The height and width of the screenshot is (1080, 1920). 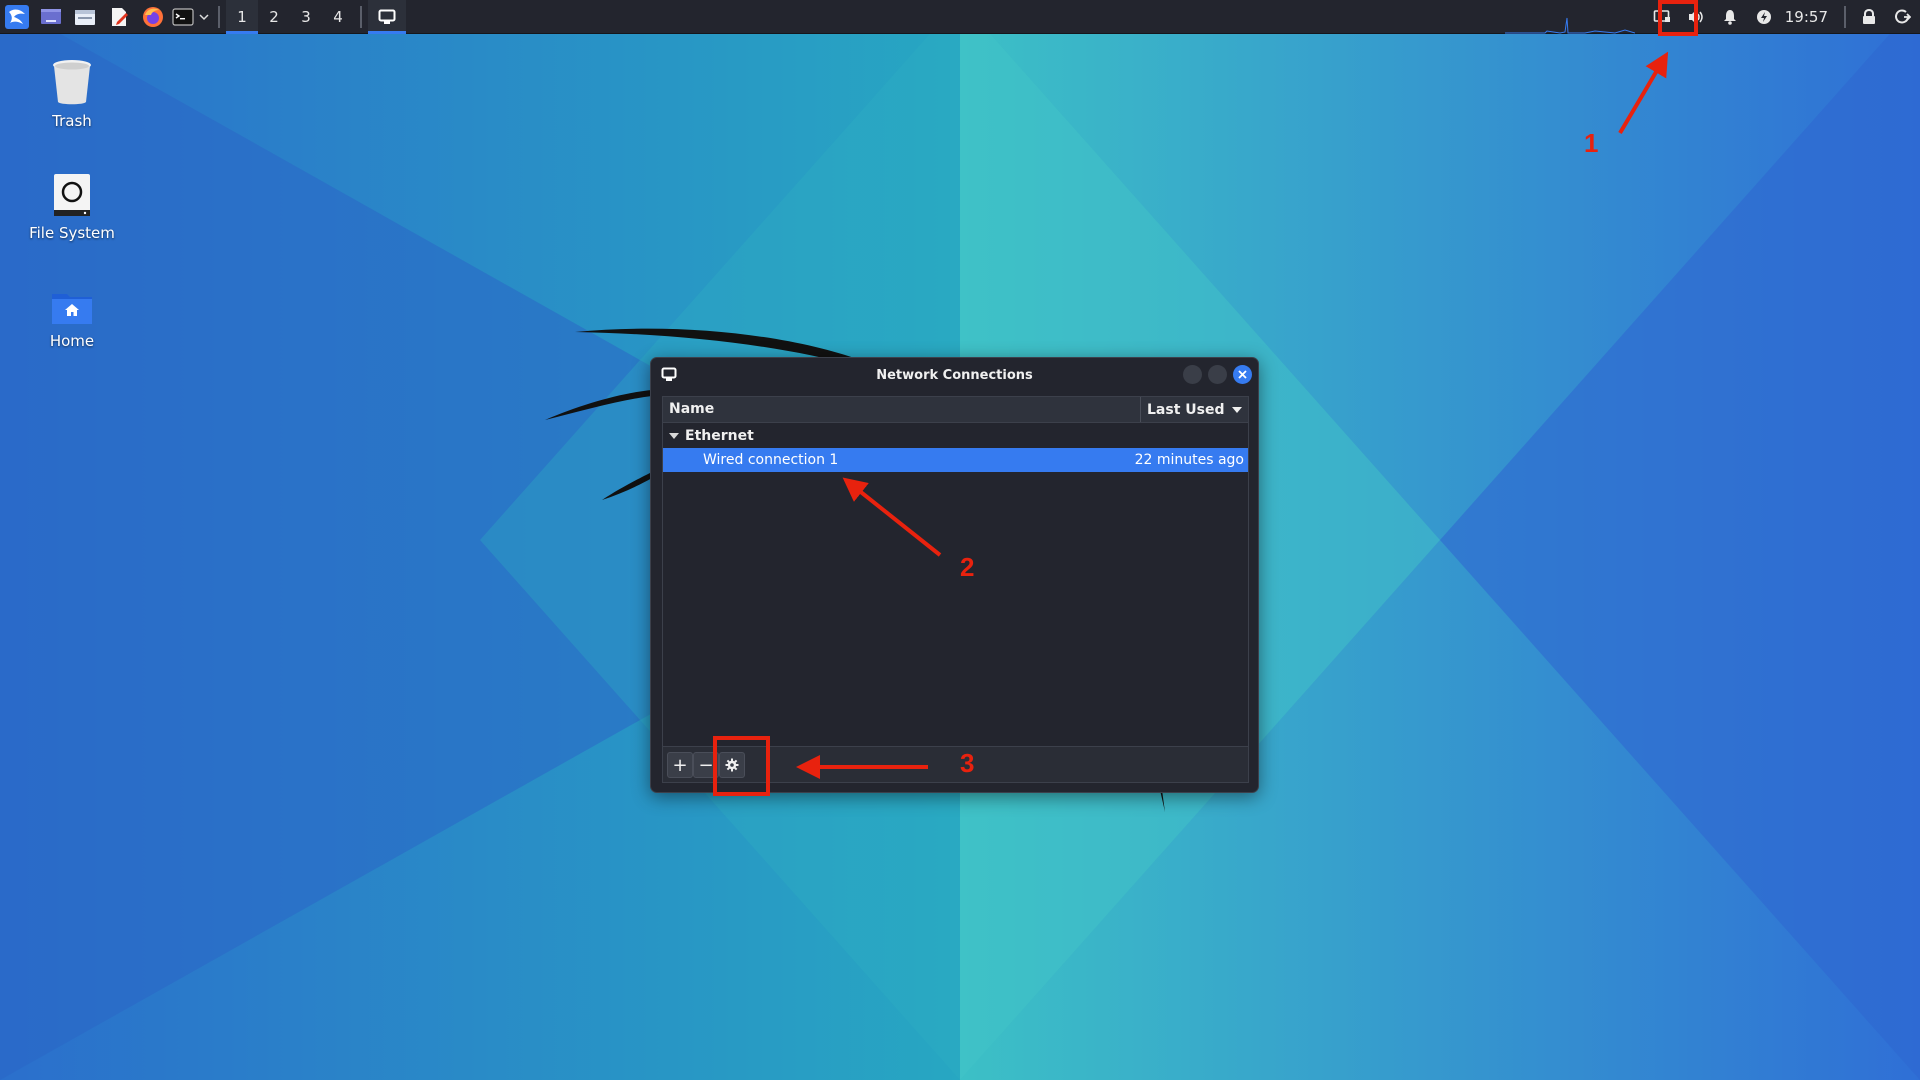 I want to click on close-icon, so click(x=1242, y=374).